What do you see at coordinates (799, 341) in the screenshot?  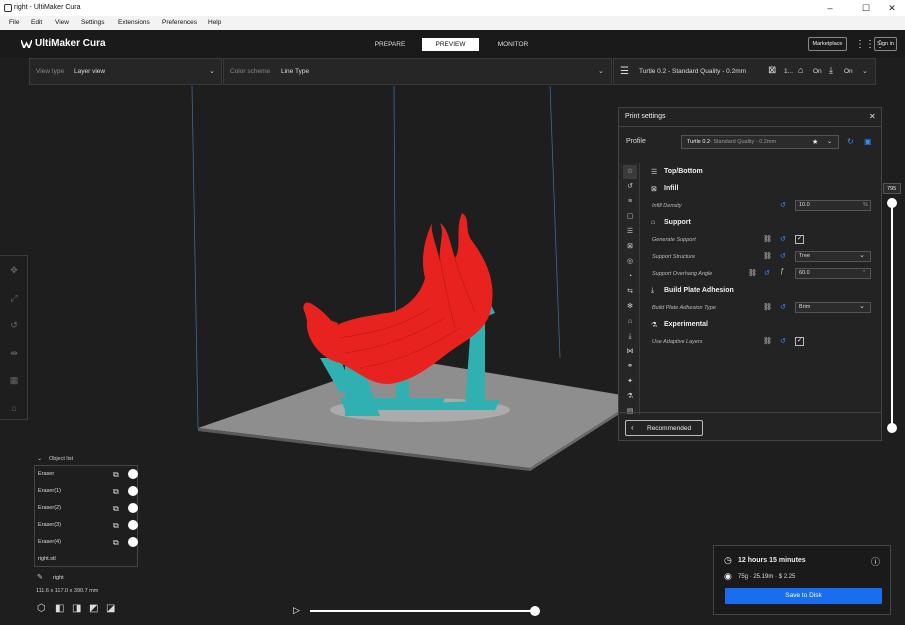 I see `adaptive-layers-checkbox: ✓` at bounding box center [799, 341].